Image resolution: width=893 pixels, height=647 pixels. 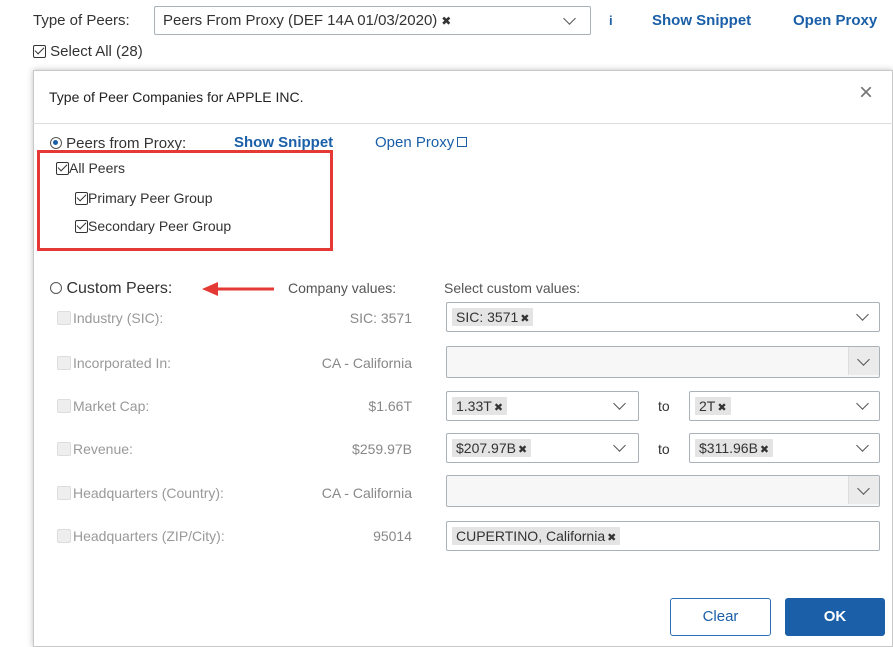 I want to click on incorporated-checkbox, so click(x=64, y=363).